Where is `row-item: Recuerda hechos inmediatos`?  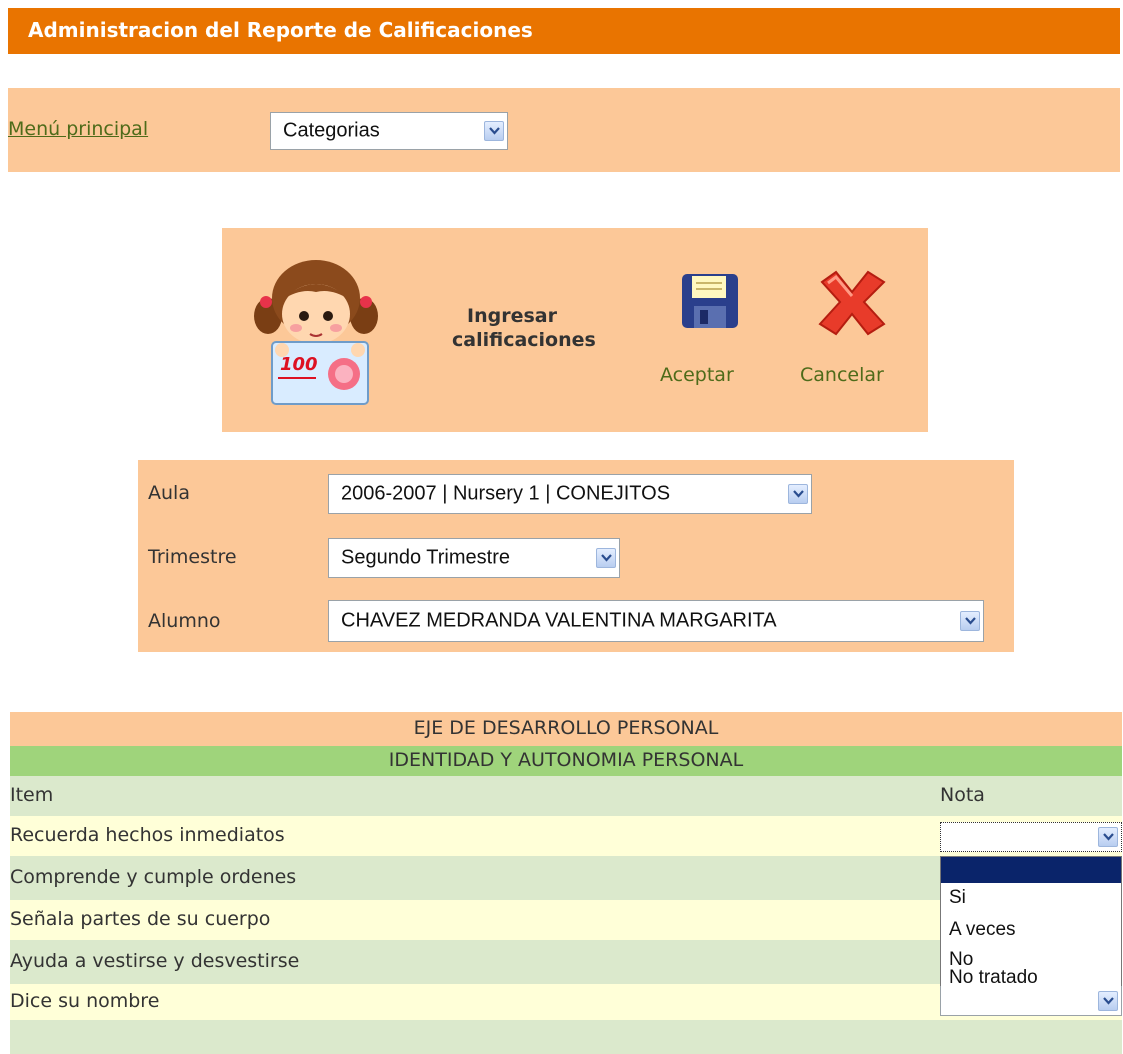
row-item: Recuerda hechos inmediatos is located at coordinates (147, 835).